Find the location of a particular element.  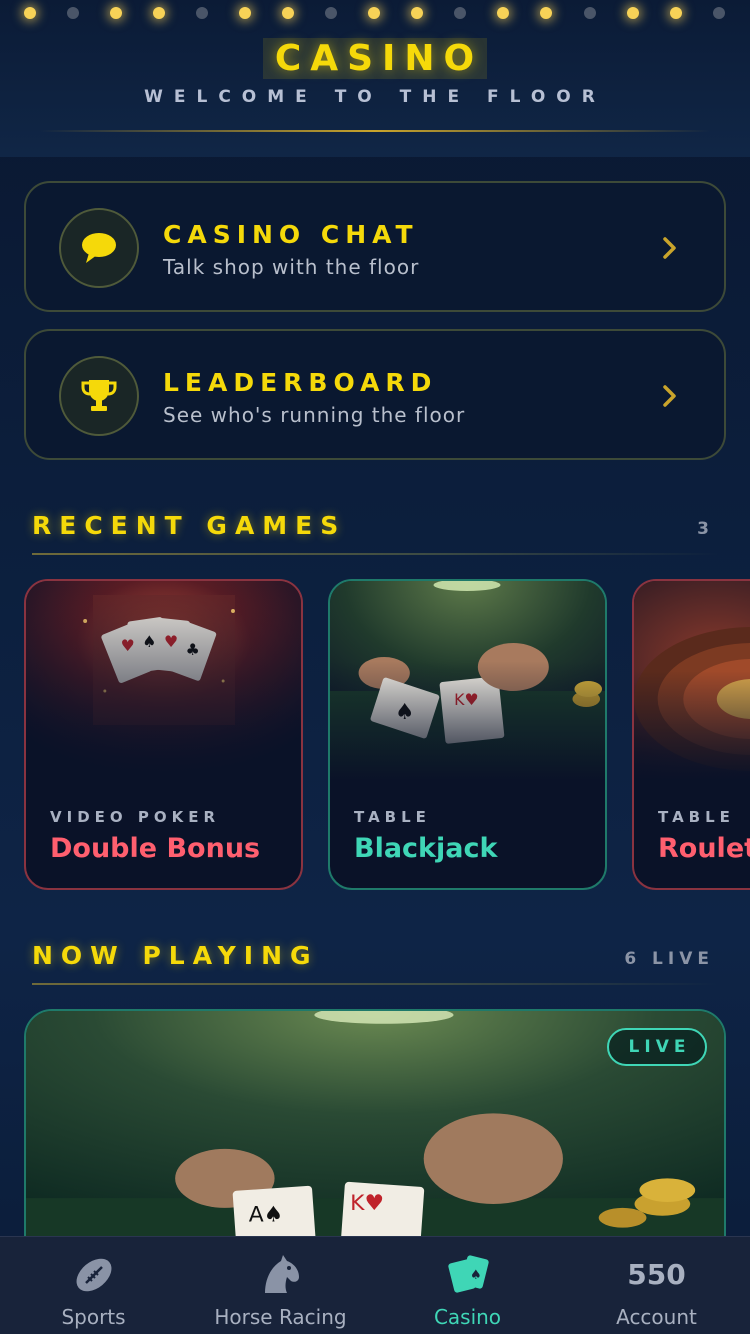

recent-games-count: 3 is located at coordinates (705, 529).